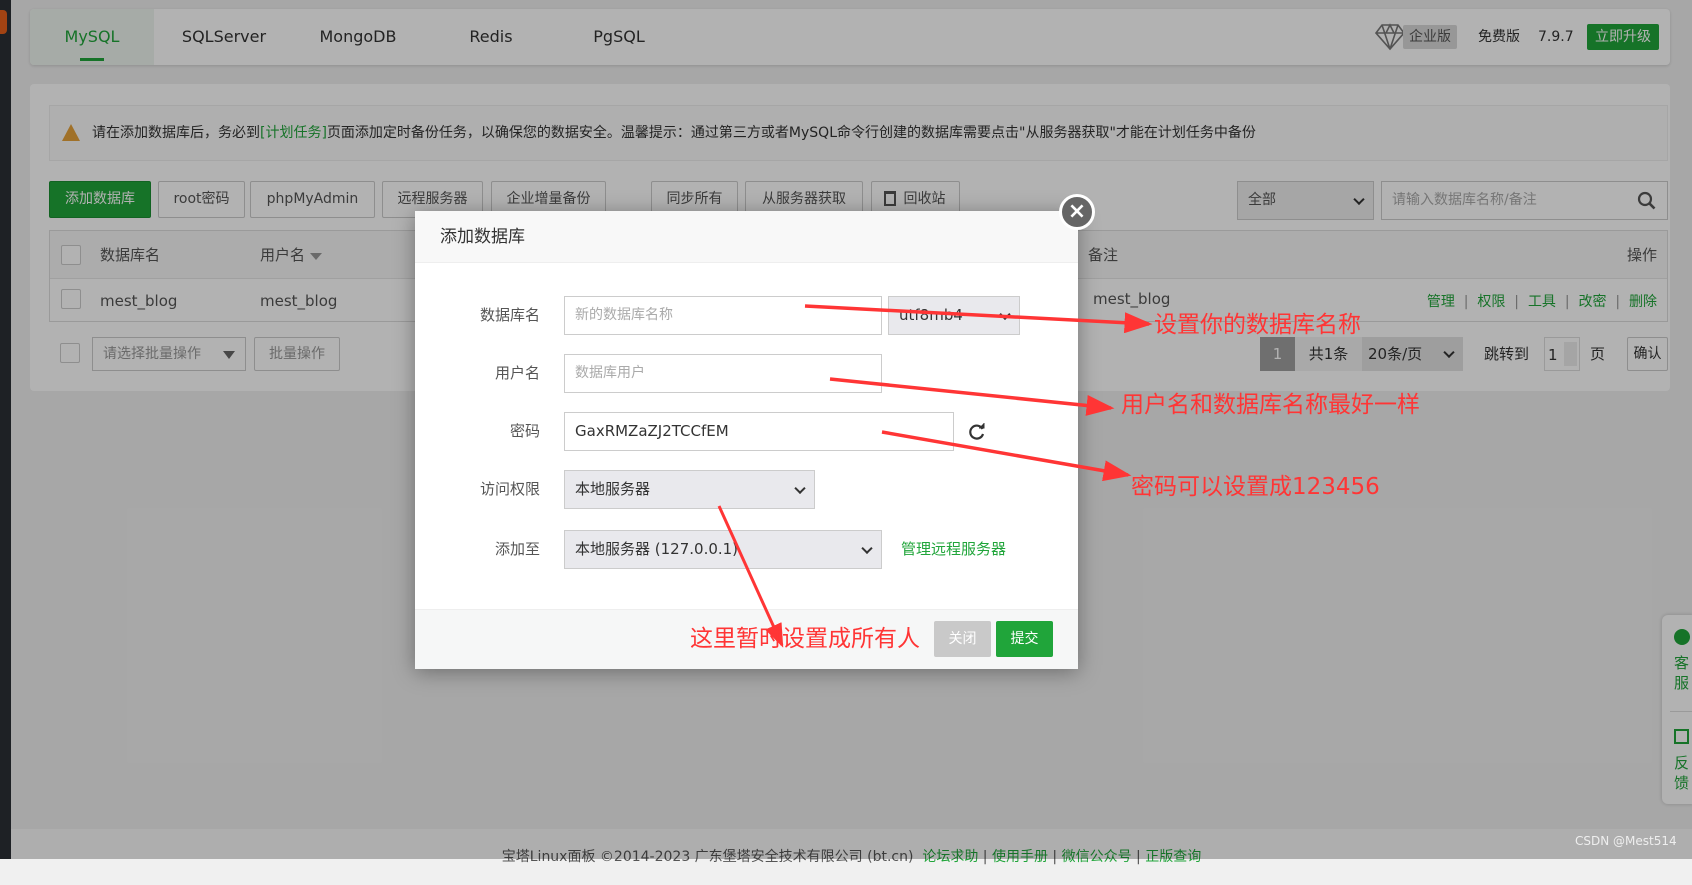  Describe the element at coordinates (723, 315) in the screenshot. I see `db-name-input: 新的数据库名称` at that location.